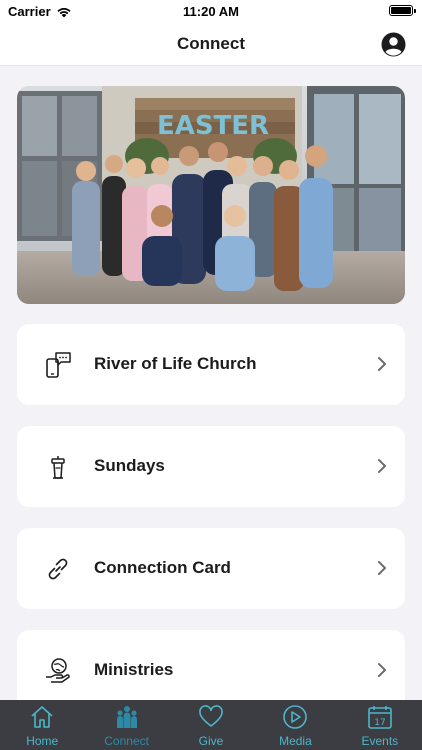  Describe the element at coordinates (58, 670) in the screenshot. I see `globe-hand-icon` at that location.